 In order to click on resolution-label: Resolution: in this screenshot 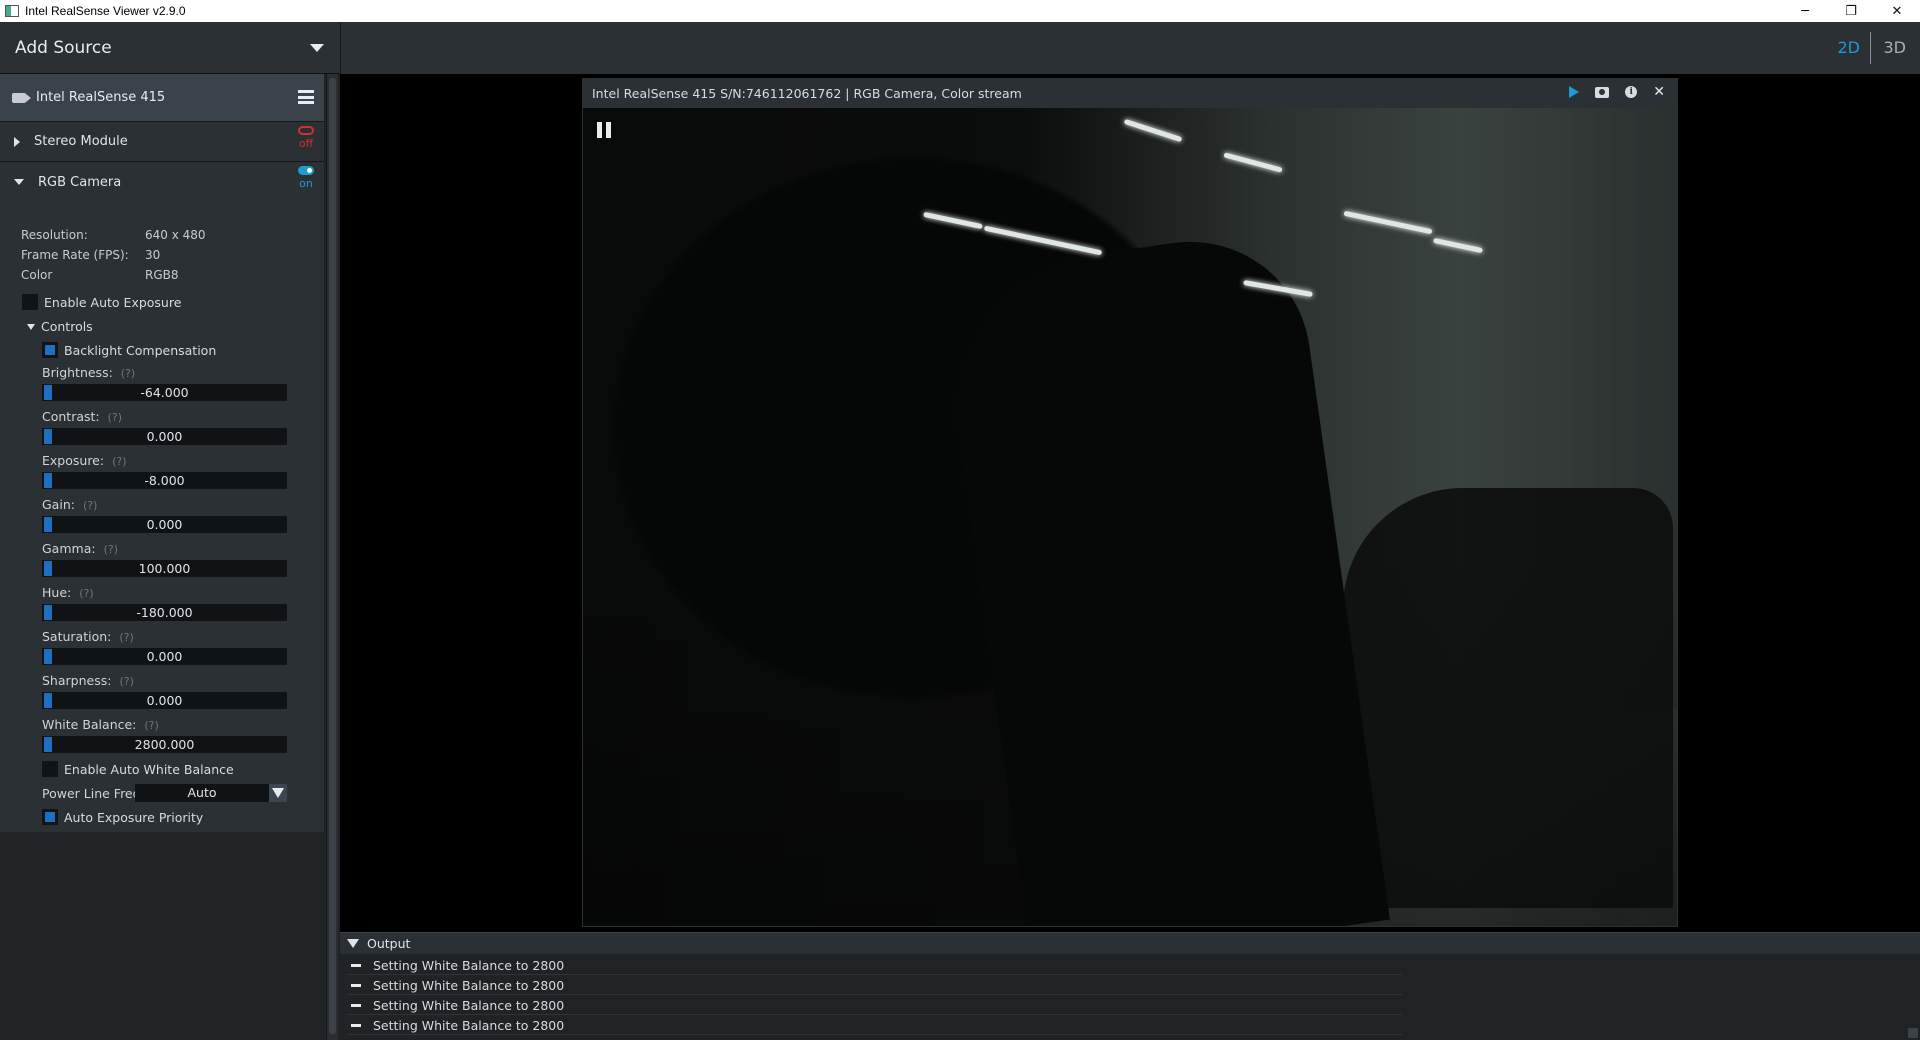, I will do `click(54, 235)`.